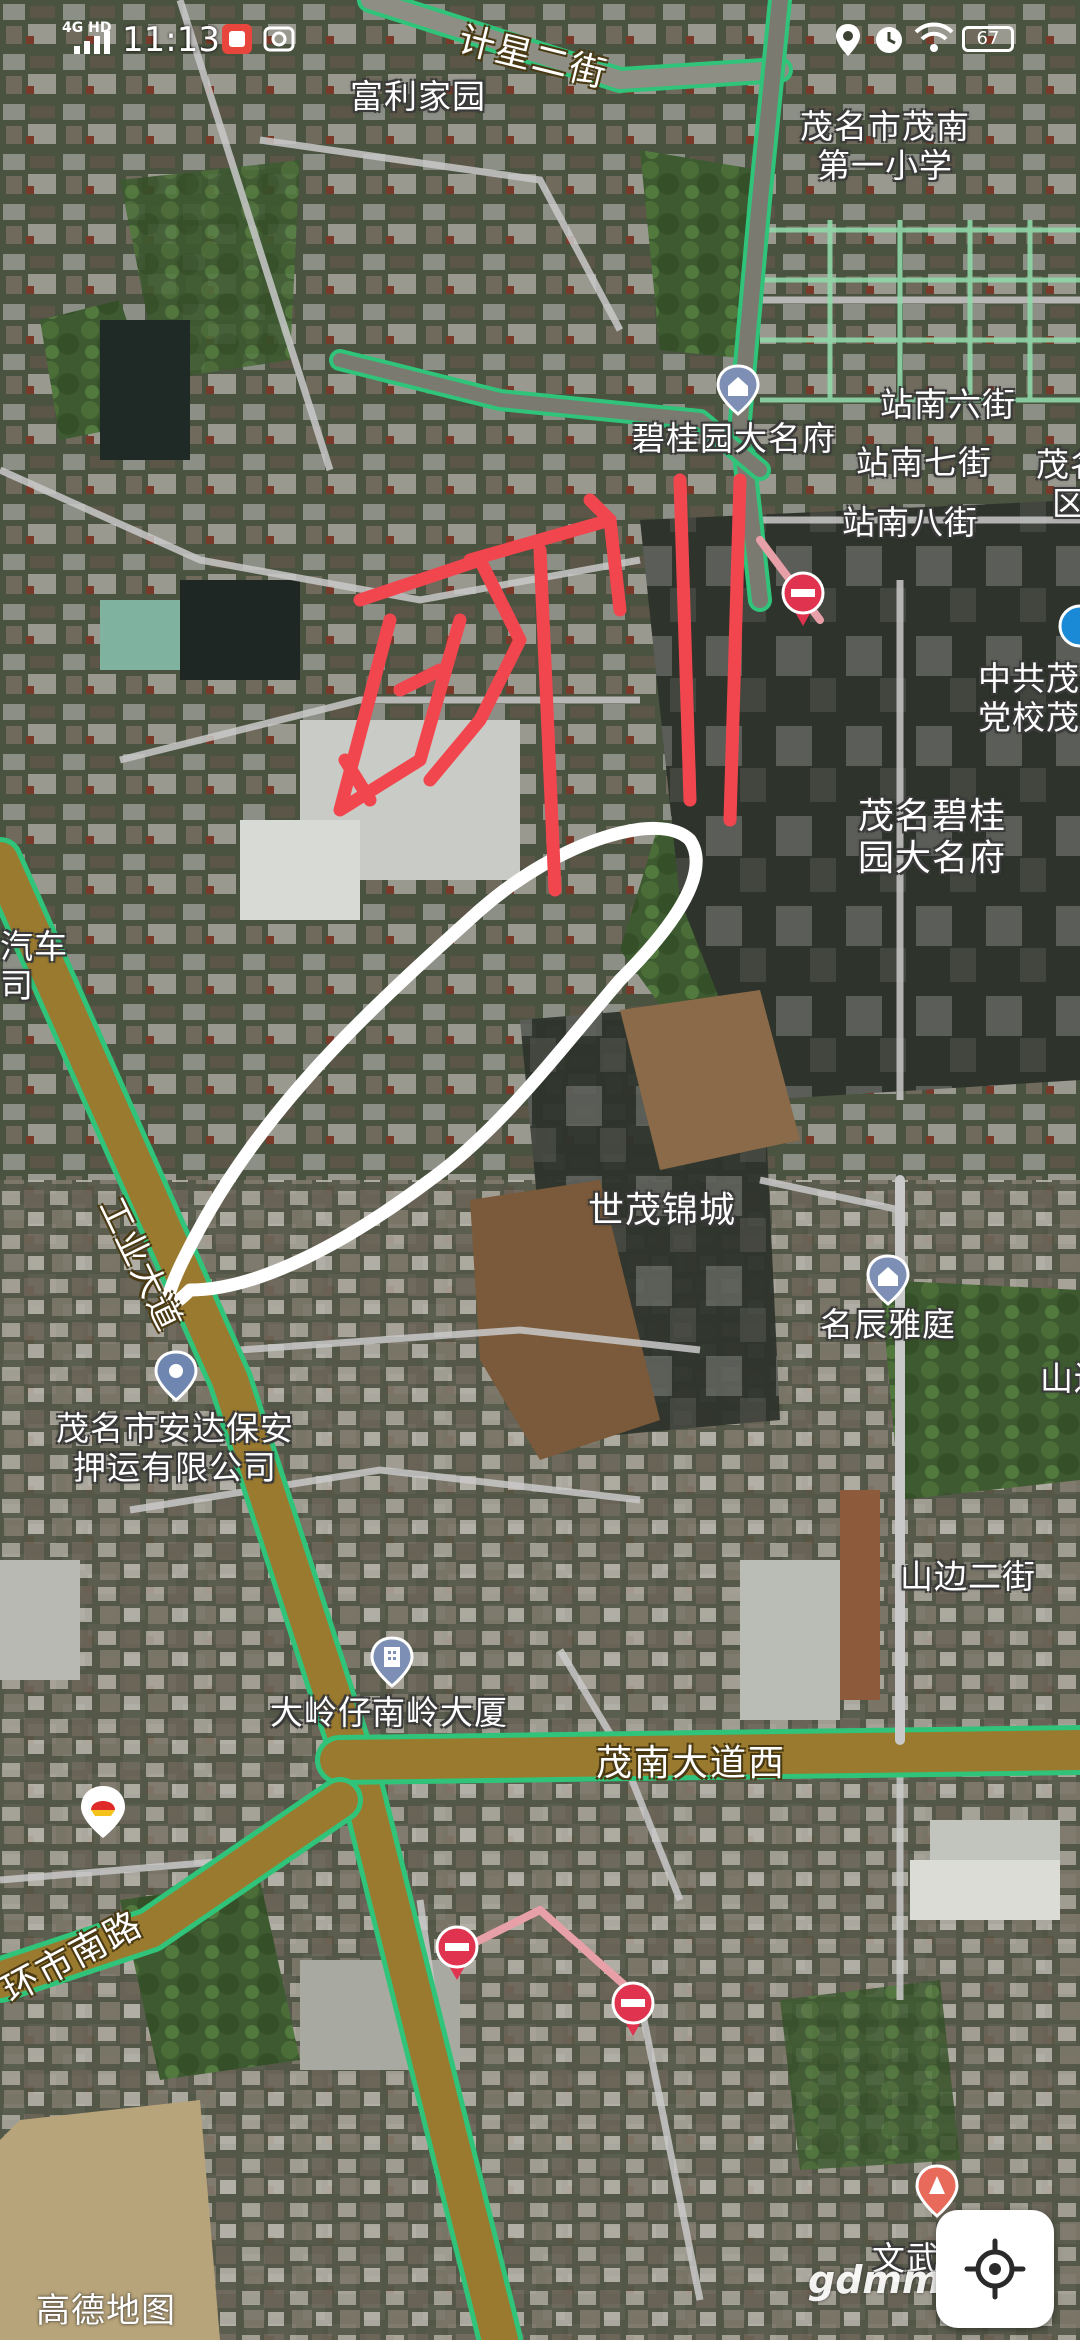 Image resolution: width=1080 pixels, height=2340 pixels. Describe the element at coordinates (171, 40) in the screenshot. I see `status-time: 11:13` at that location.